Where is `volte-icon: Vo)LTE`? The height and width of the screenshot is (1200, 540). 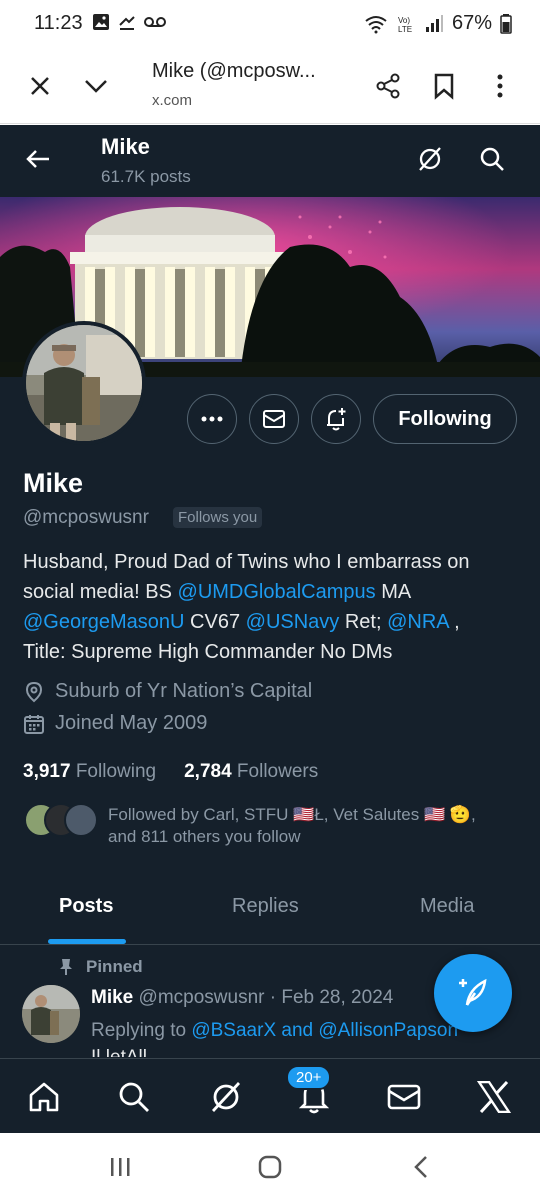
volte-icon: Vo)LTE is located at coordinates (405, 25).